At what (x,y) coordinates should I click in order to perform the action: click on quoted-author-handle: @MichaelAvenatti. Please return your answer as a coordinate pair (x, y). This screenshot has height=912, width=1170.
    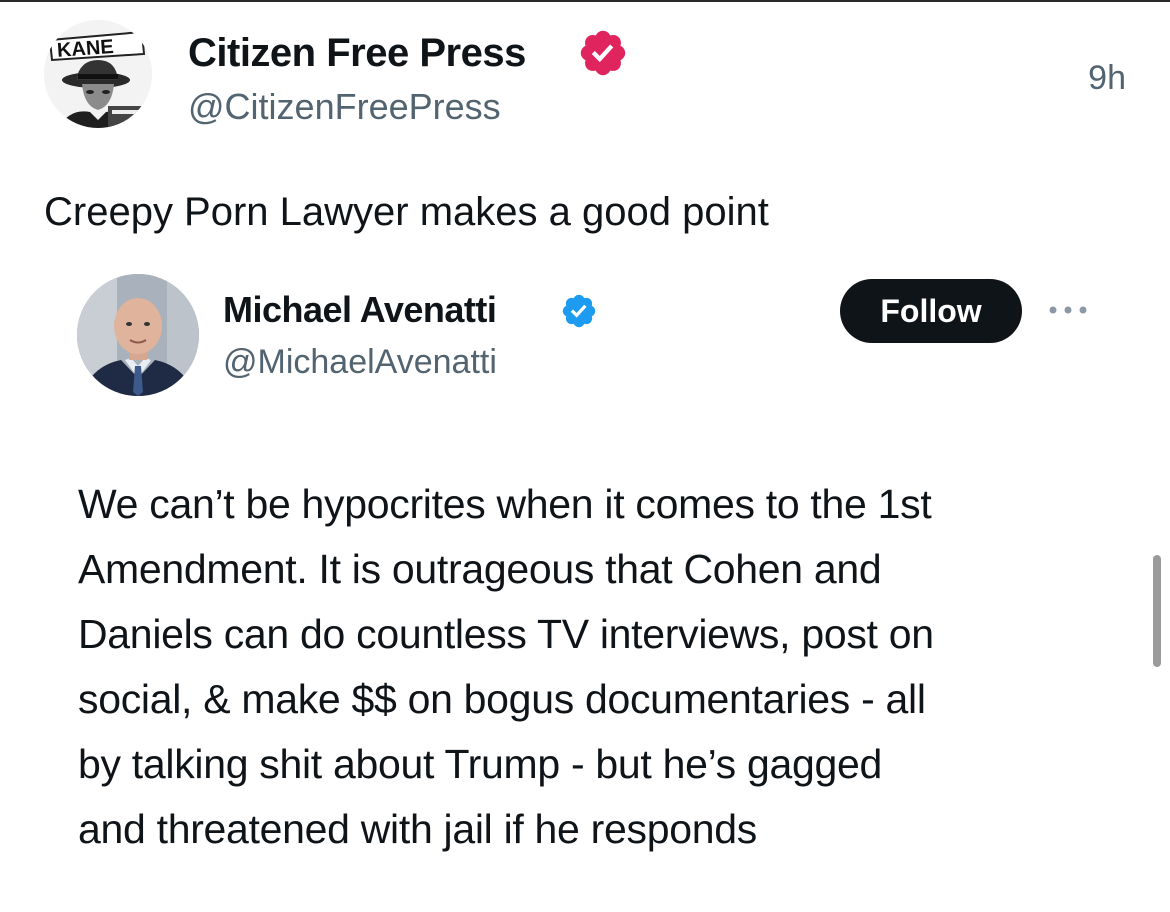
    Looking at the image, I should click on (360, 362).